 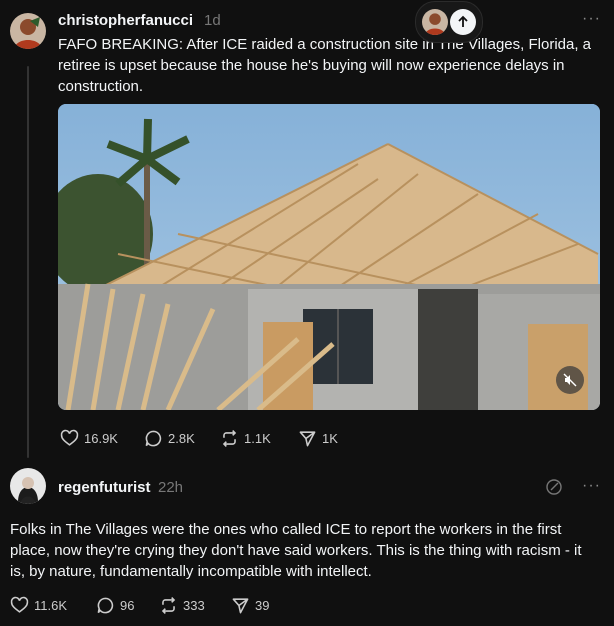 What do you see at coordinates (212, 20) in the screenshot?
I see `post-time: 1d` at bounding box center [212, 20].